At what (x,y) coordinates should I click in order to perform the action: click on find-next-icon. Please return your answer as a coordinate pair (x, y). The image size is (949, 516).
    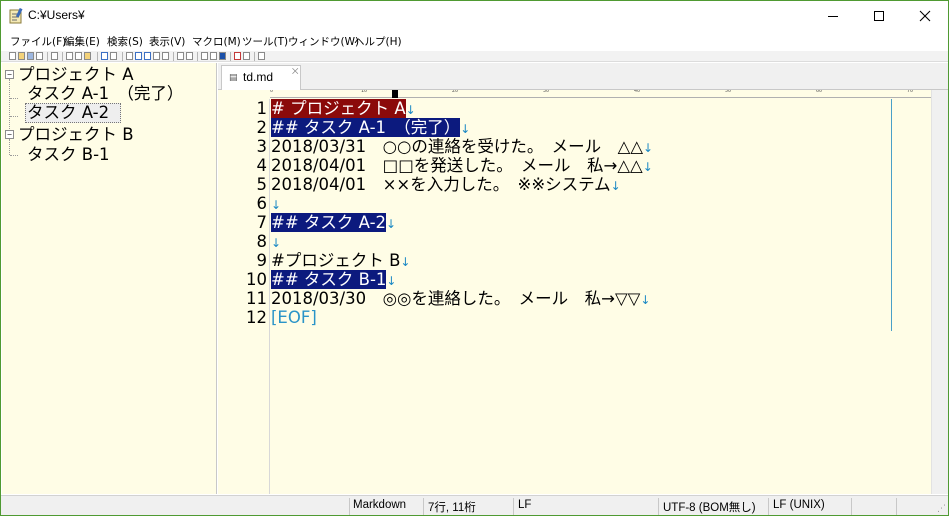
    Looking at the image, I should click on (147, 56).